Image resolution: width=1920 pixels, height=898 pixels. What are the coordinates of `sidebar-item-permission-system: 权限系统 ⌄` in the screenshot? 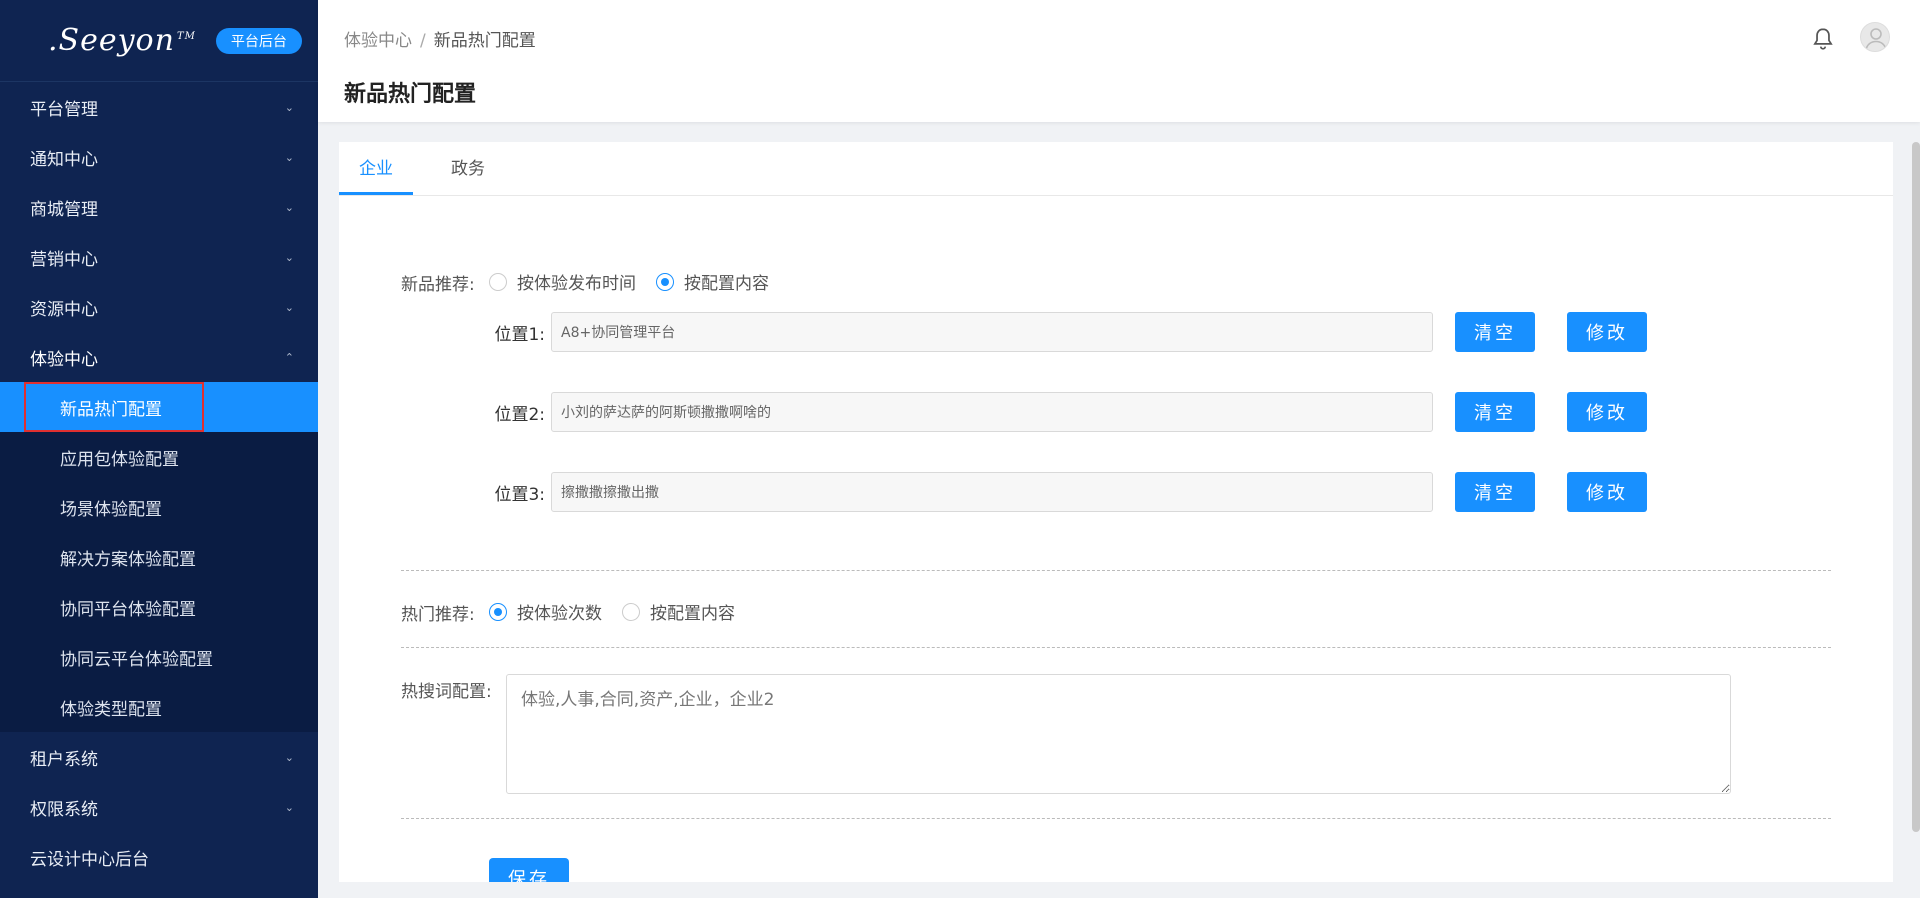 It's located at (159, 807).